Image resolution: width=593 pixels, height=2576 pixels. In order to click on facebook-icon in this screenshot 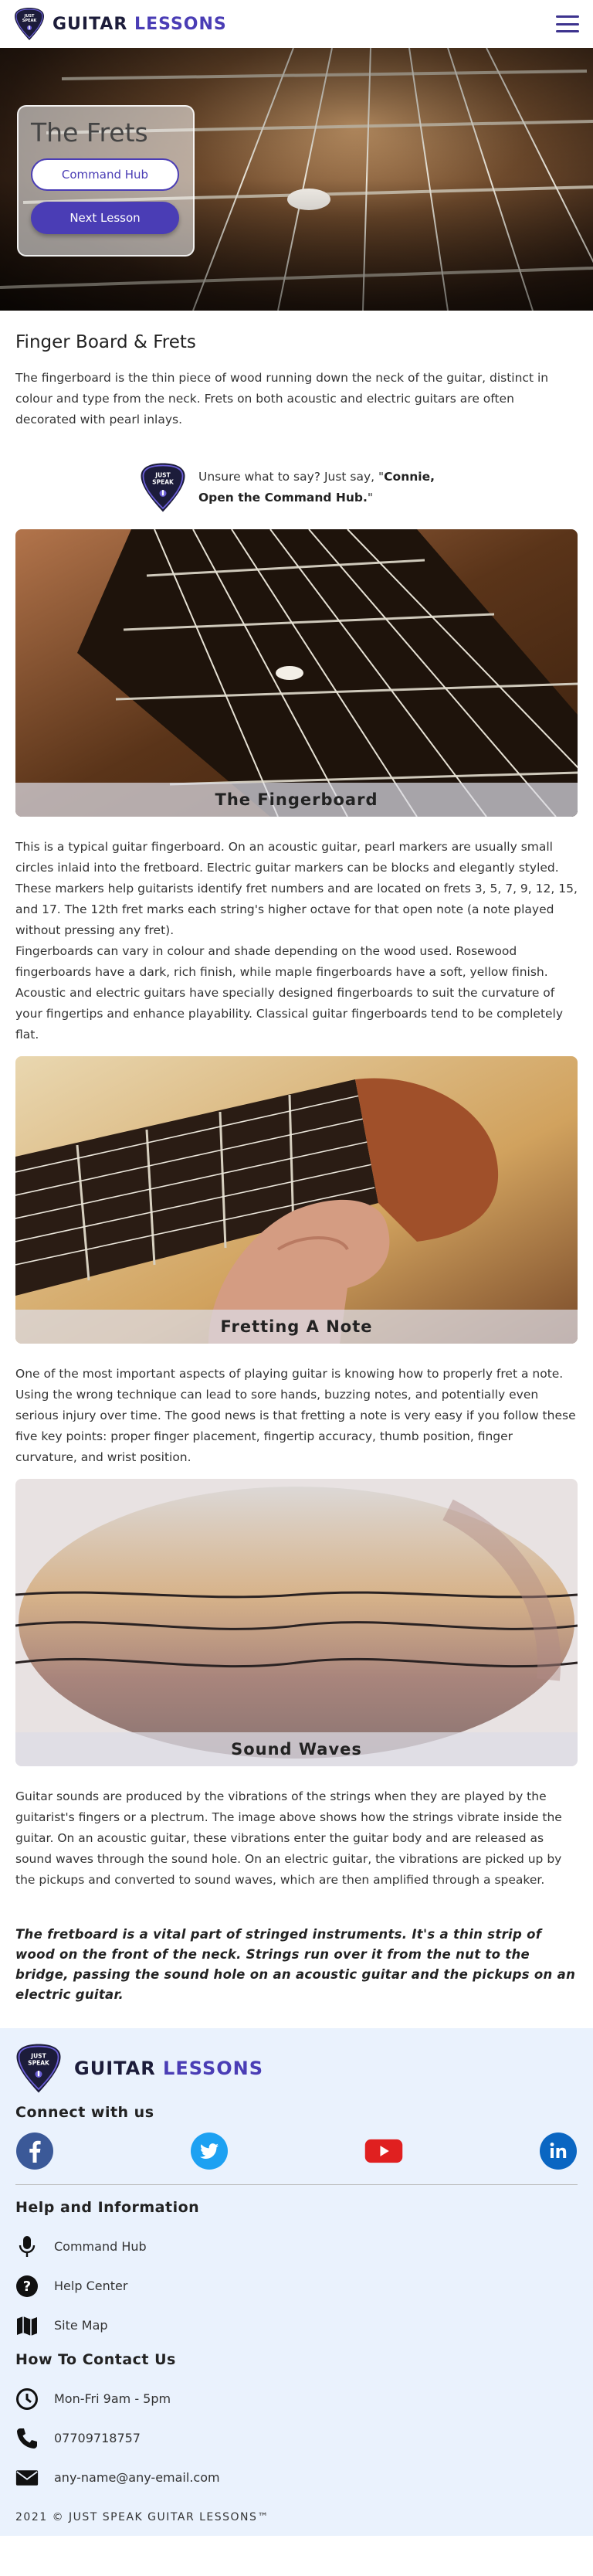, I will do `click(34, 2151)`.